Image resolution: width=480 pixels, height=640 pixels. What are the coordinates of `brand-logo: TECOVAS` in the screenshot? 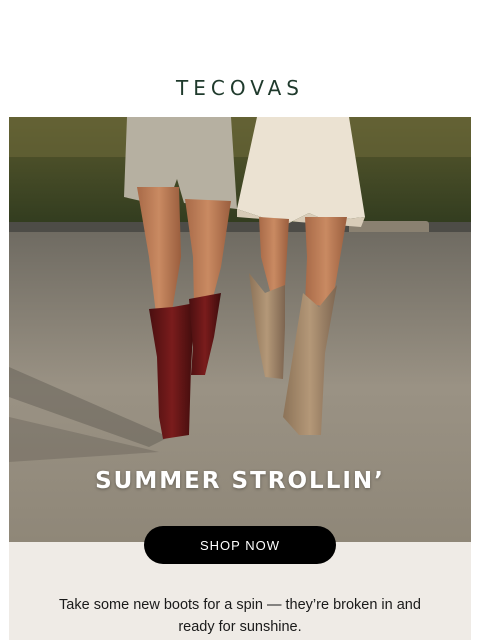 It's located at (240, 88).